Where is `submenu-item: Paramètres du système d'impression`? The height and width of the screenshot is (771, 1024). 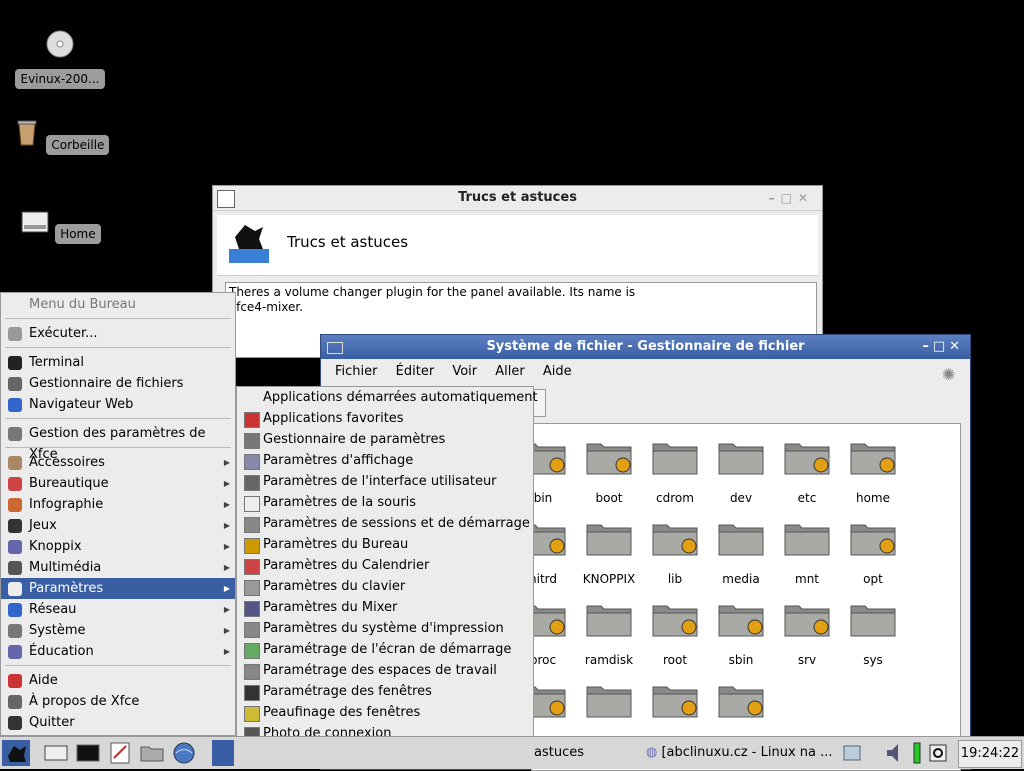 submenu-item: Paramètres du système d'impression is located at coordinates (385, 628).